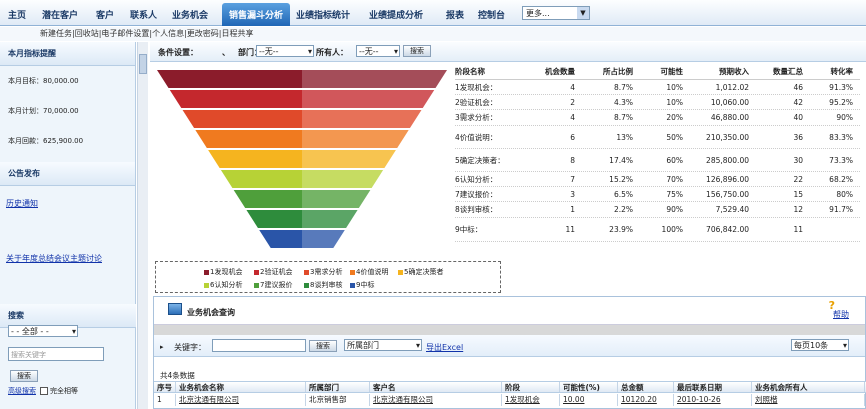 The image size is (866, 409). Describe the element at coordinates (572, 194) in the screenshot. I see `stats-cell: 3` at that location.